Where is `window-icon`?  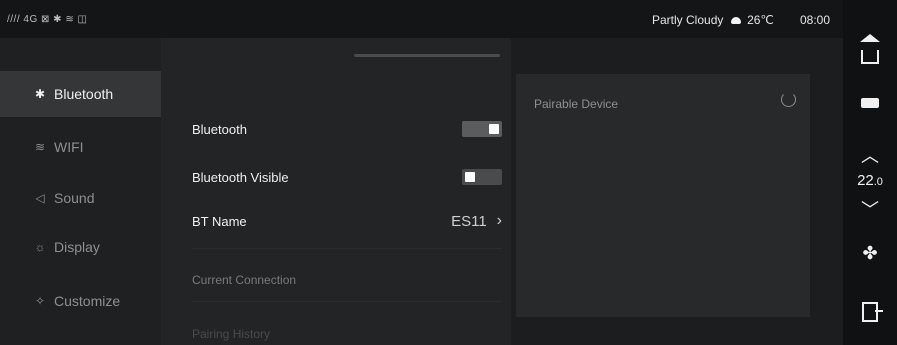 window-icon is located at coordinates (870, 103).